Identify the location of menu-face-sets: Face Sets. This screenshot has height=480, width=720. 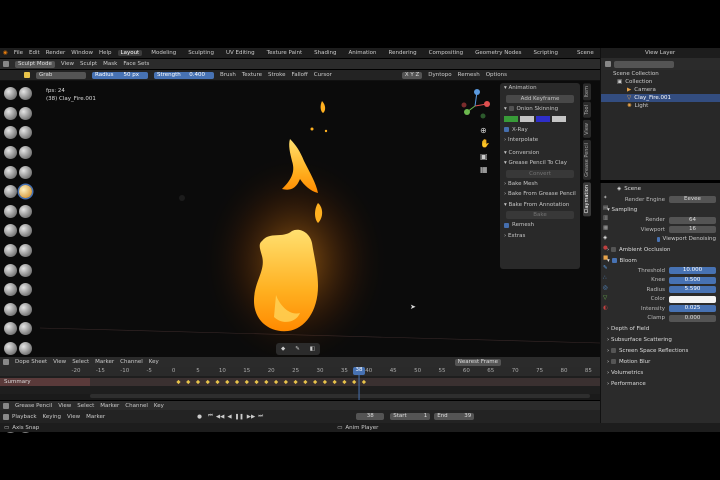
(136, 64).